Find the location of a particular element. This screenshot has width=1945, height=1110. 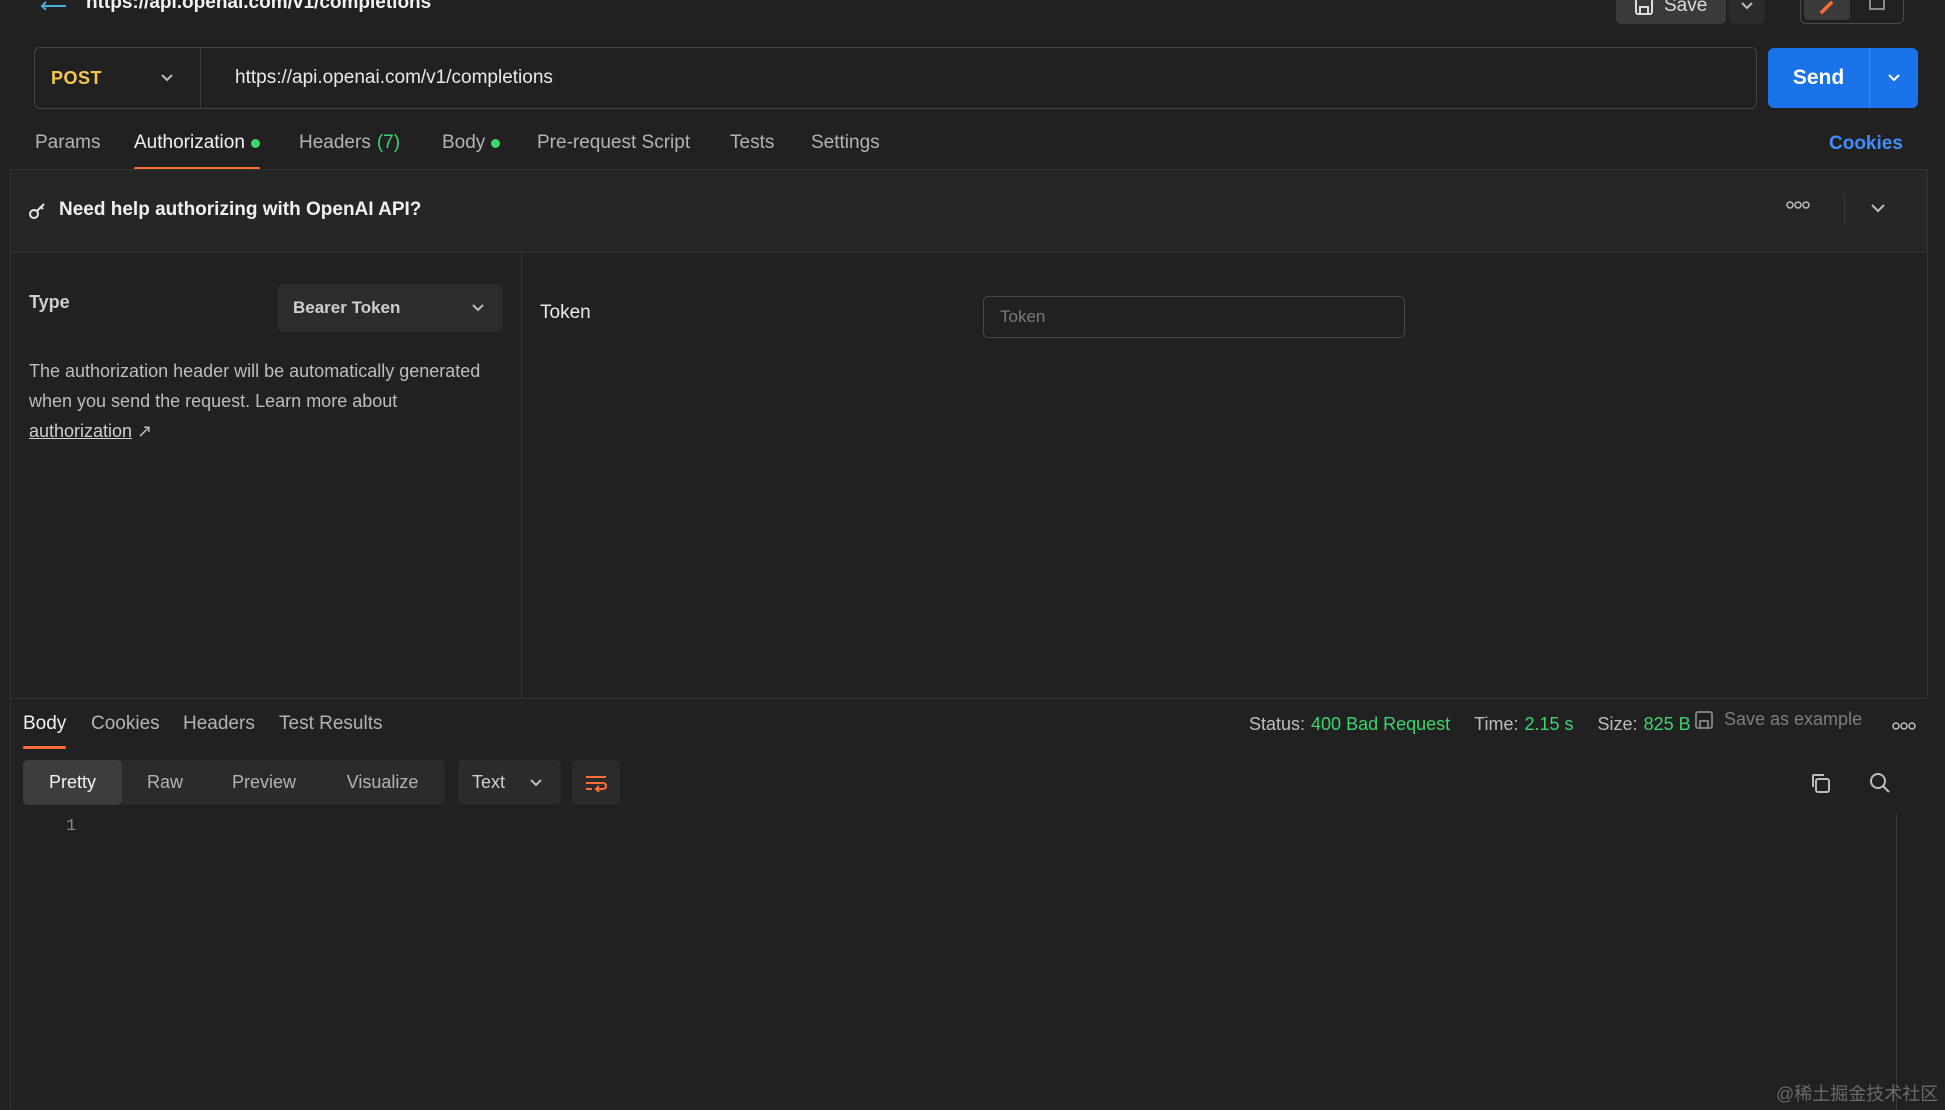

edit-mode-button is located at coordinates (1827, 10).